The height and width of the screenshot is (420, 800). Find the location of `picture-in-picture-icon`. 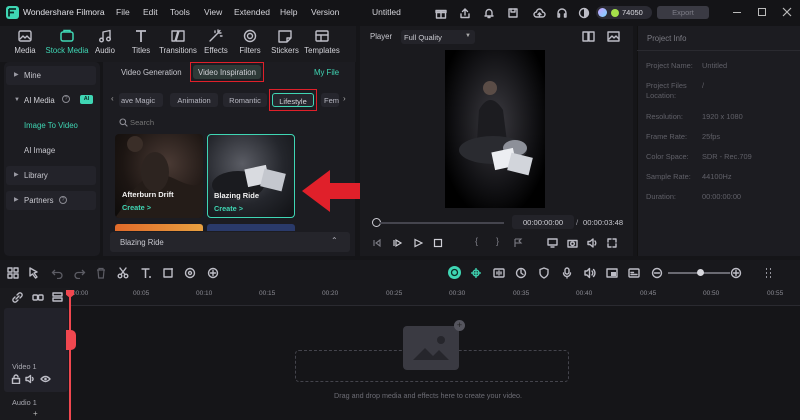

picture-in-picture-icon is located at coordinates (612, 273).